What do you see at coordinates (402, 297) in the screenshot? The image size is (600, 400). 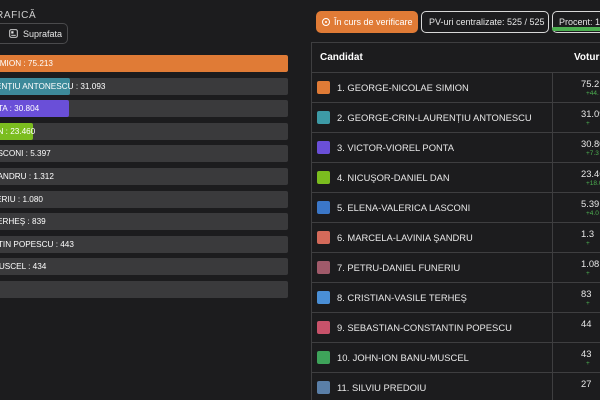 I see `candidate-name: 8. CRISTIAN-VASILE TERHEŞ` at bounding box center [402, 297].